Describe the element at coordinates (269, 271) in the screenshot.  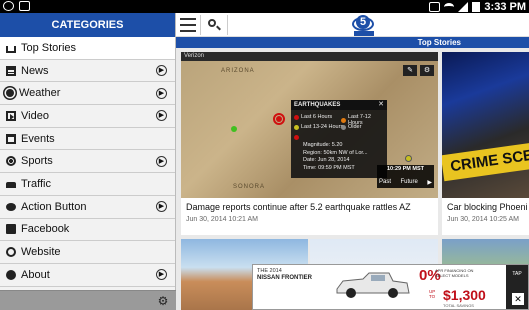
I see `ad-year: THE 2014` at that location.